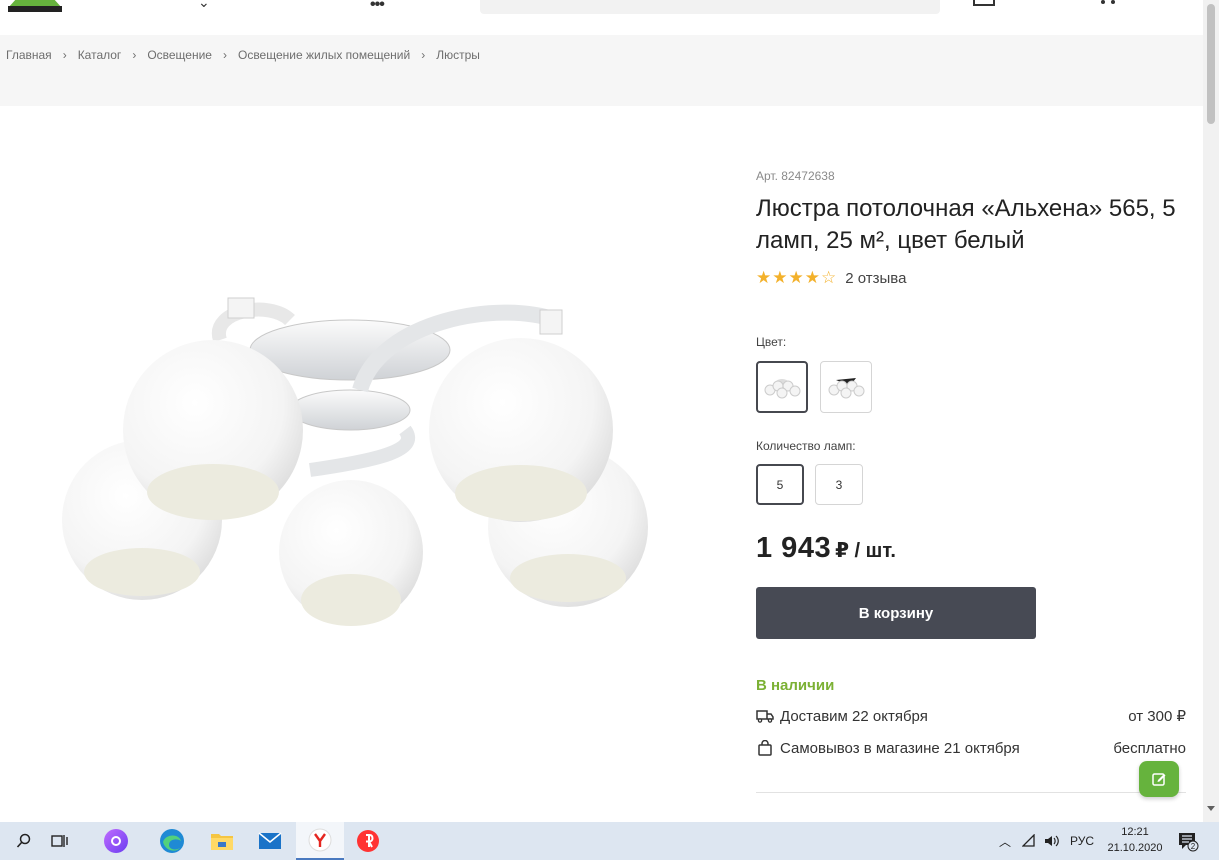 The height and width of the screenshot is (860, 1219). Describe the element at coordinates (1052, 841) in the screenshot. I see `volume-icon` at that location.